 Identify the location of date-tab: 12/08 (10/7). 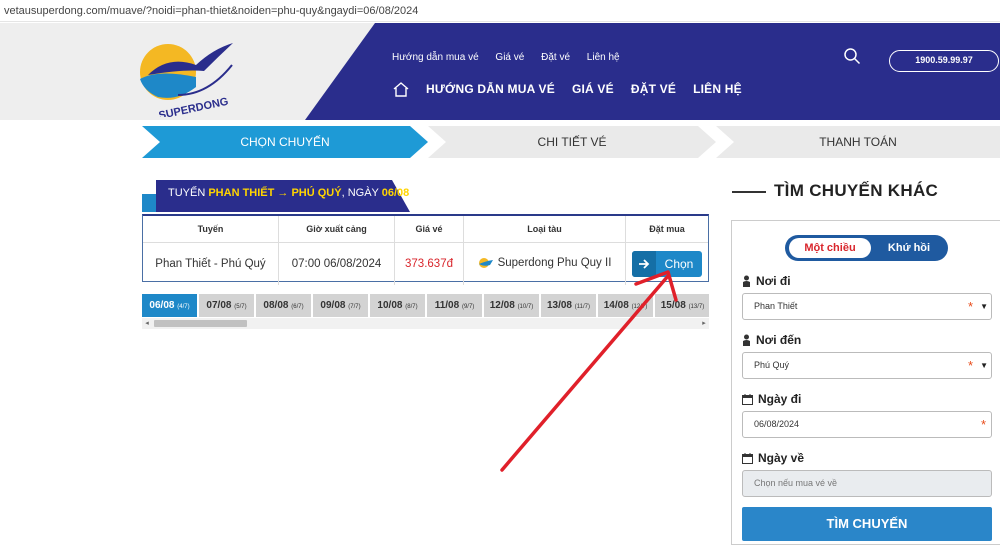
(511, 305).